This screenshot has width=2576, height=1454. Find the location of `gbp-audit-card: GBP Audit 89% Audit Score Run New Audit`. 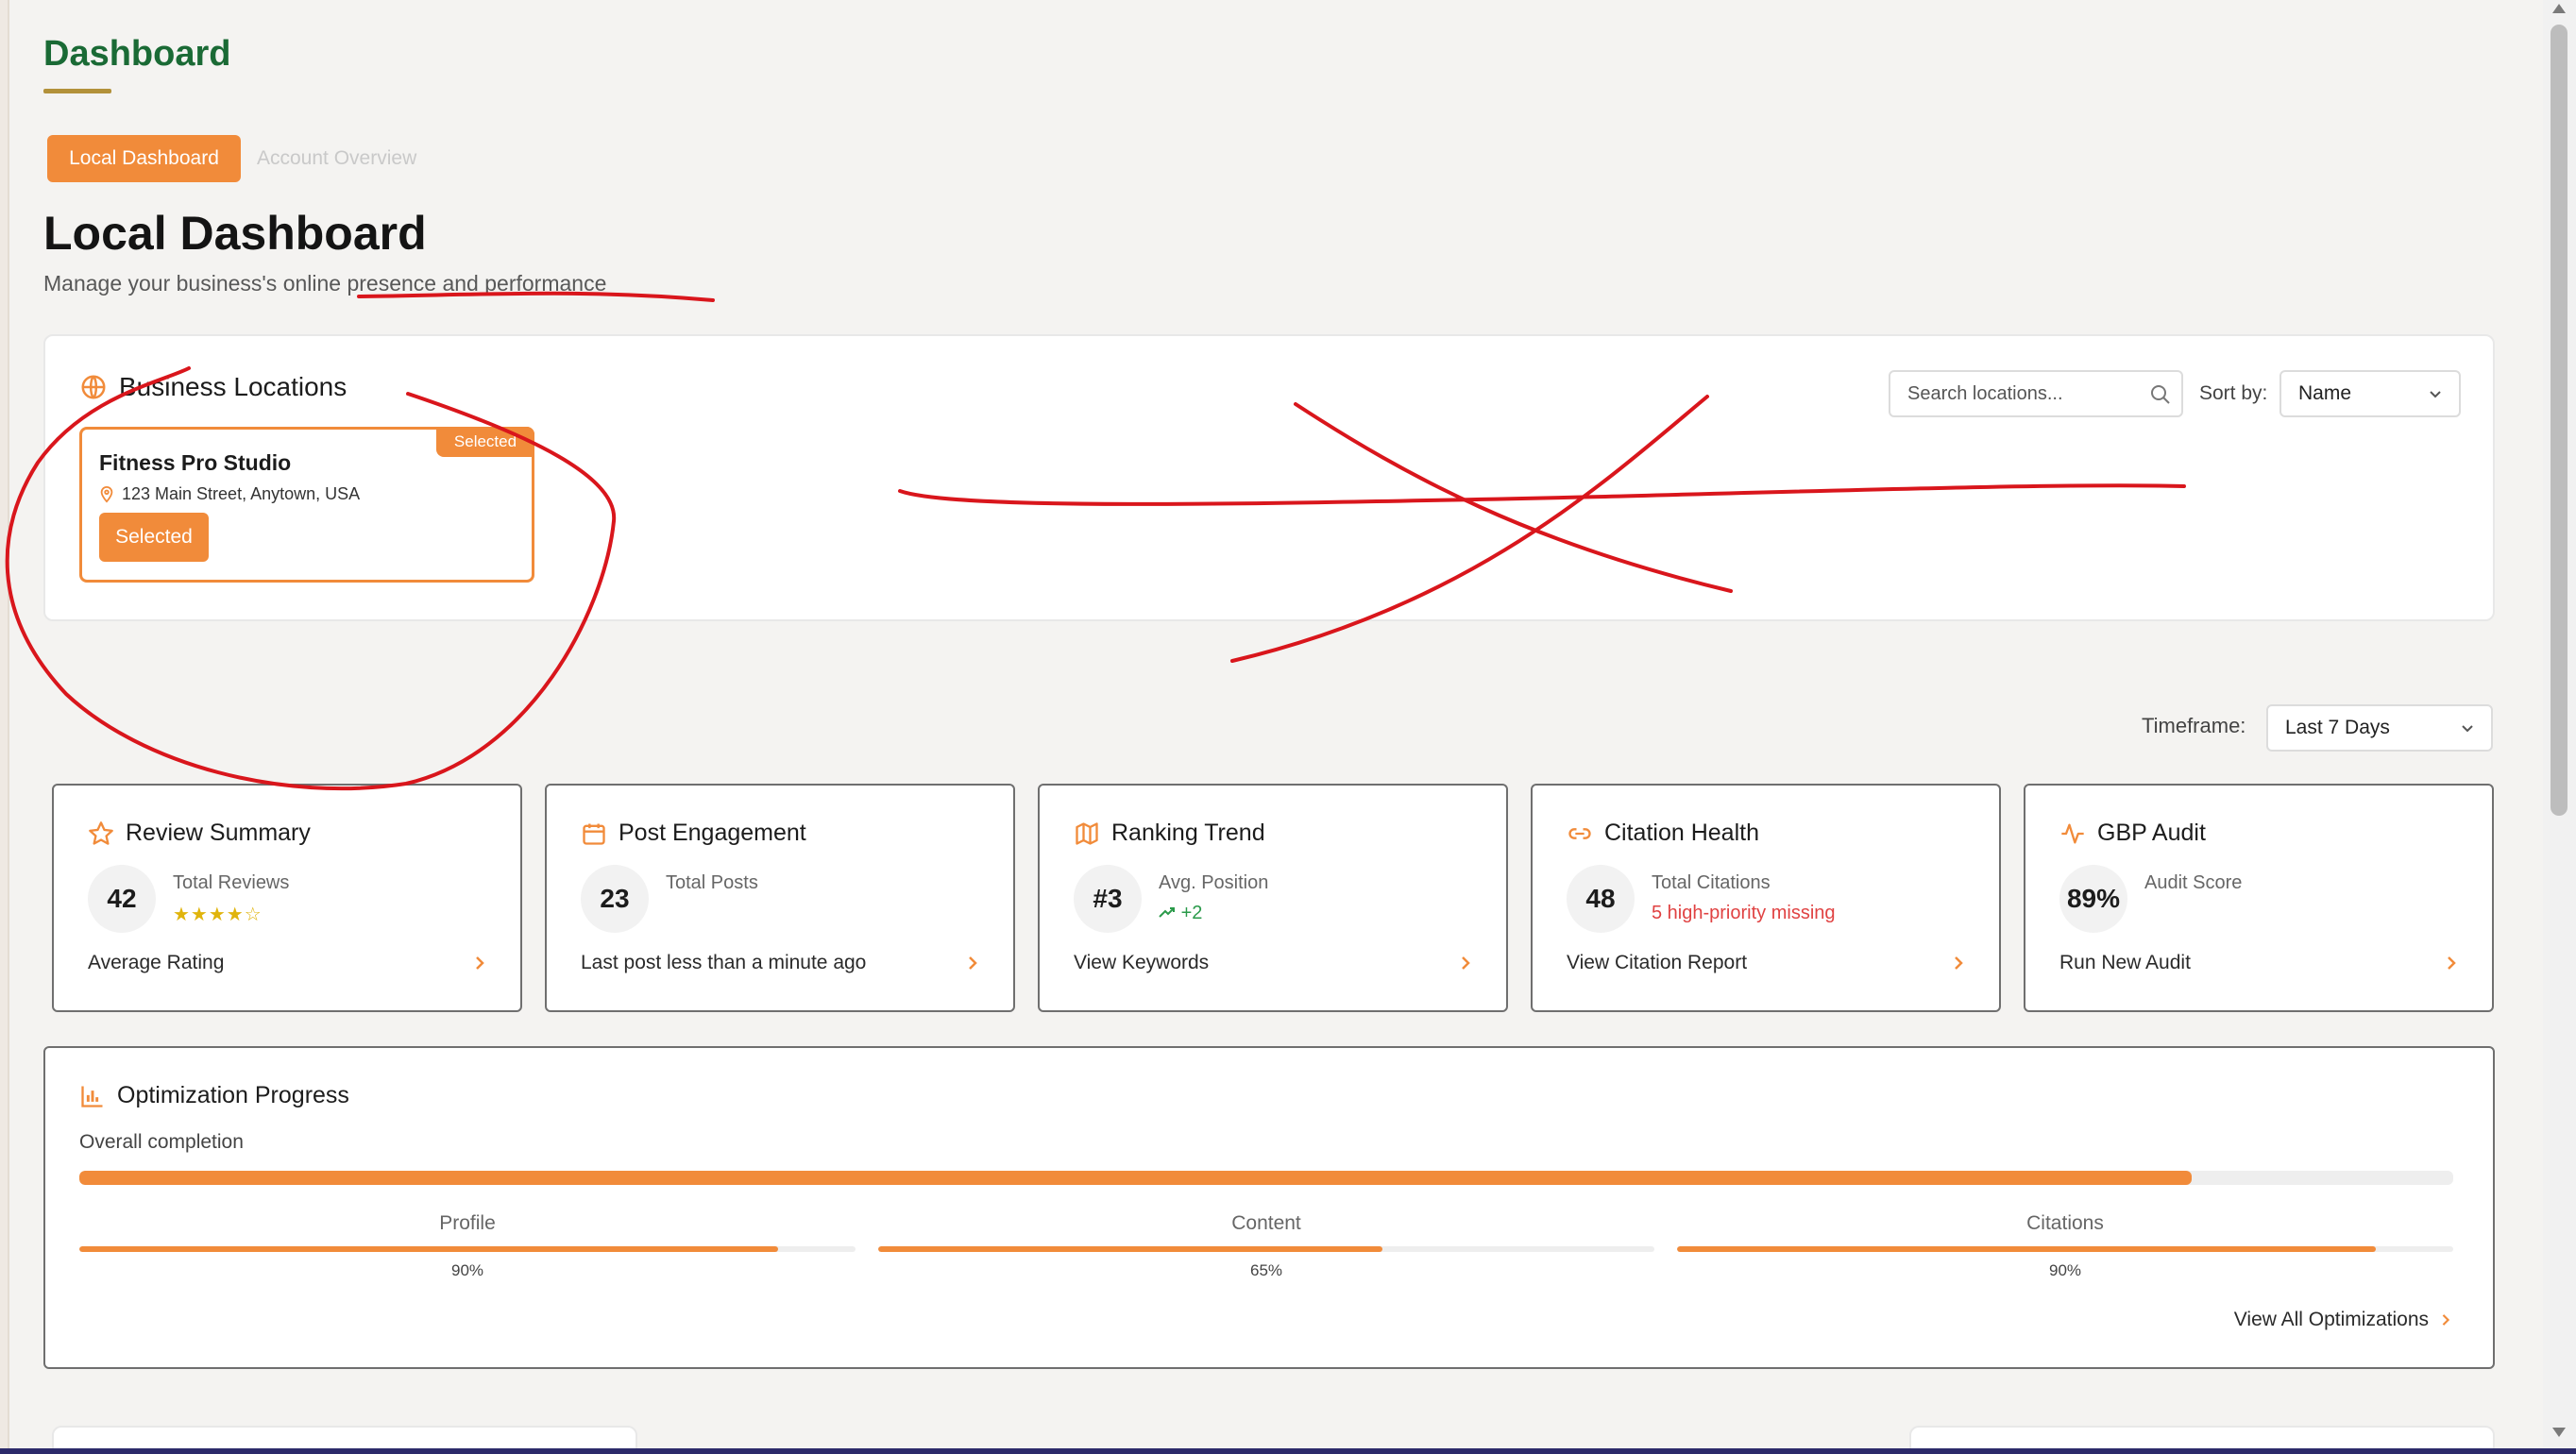

gbp-audit-card: GBP Audit 89% Audit Score Run New Audit is located at coordinates (2259, 898).